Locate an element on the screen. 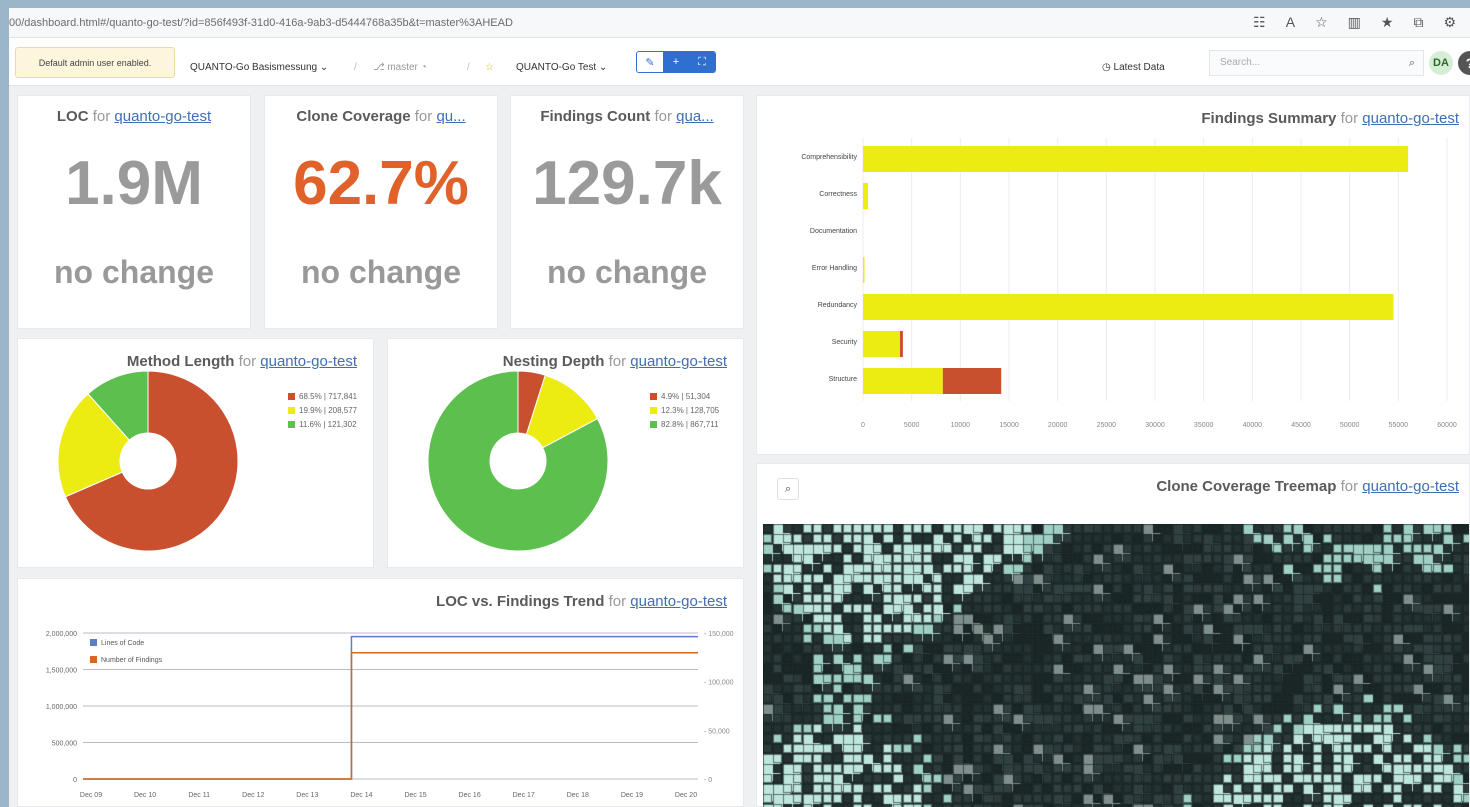 This screenshot has height=807, width=1470. y-right-tick-label: - 150,000 is located at coordinates (719, 634).